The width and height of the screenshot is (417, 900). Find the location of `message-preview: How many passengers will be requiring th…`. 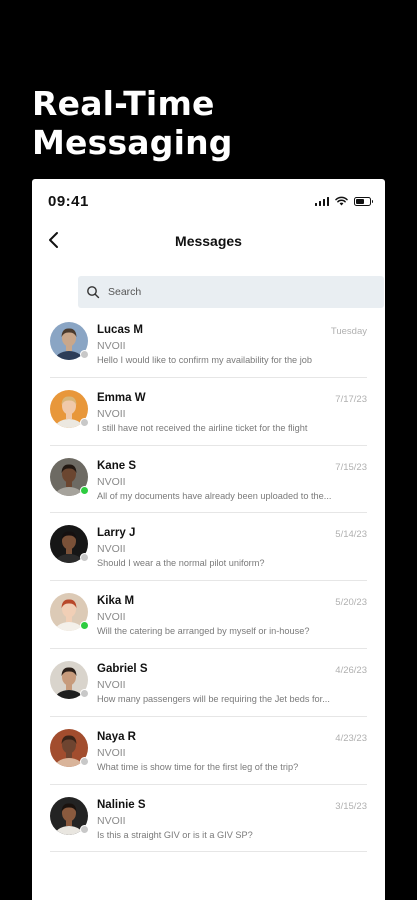

message-preview: How many passengers will be requiring th… is located at coordinates (213, 698).